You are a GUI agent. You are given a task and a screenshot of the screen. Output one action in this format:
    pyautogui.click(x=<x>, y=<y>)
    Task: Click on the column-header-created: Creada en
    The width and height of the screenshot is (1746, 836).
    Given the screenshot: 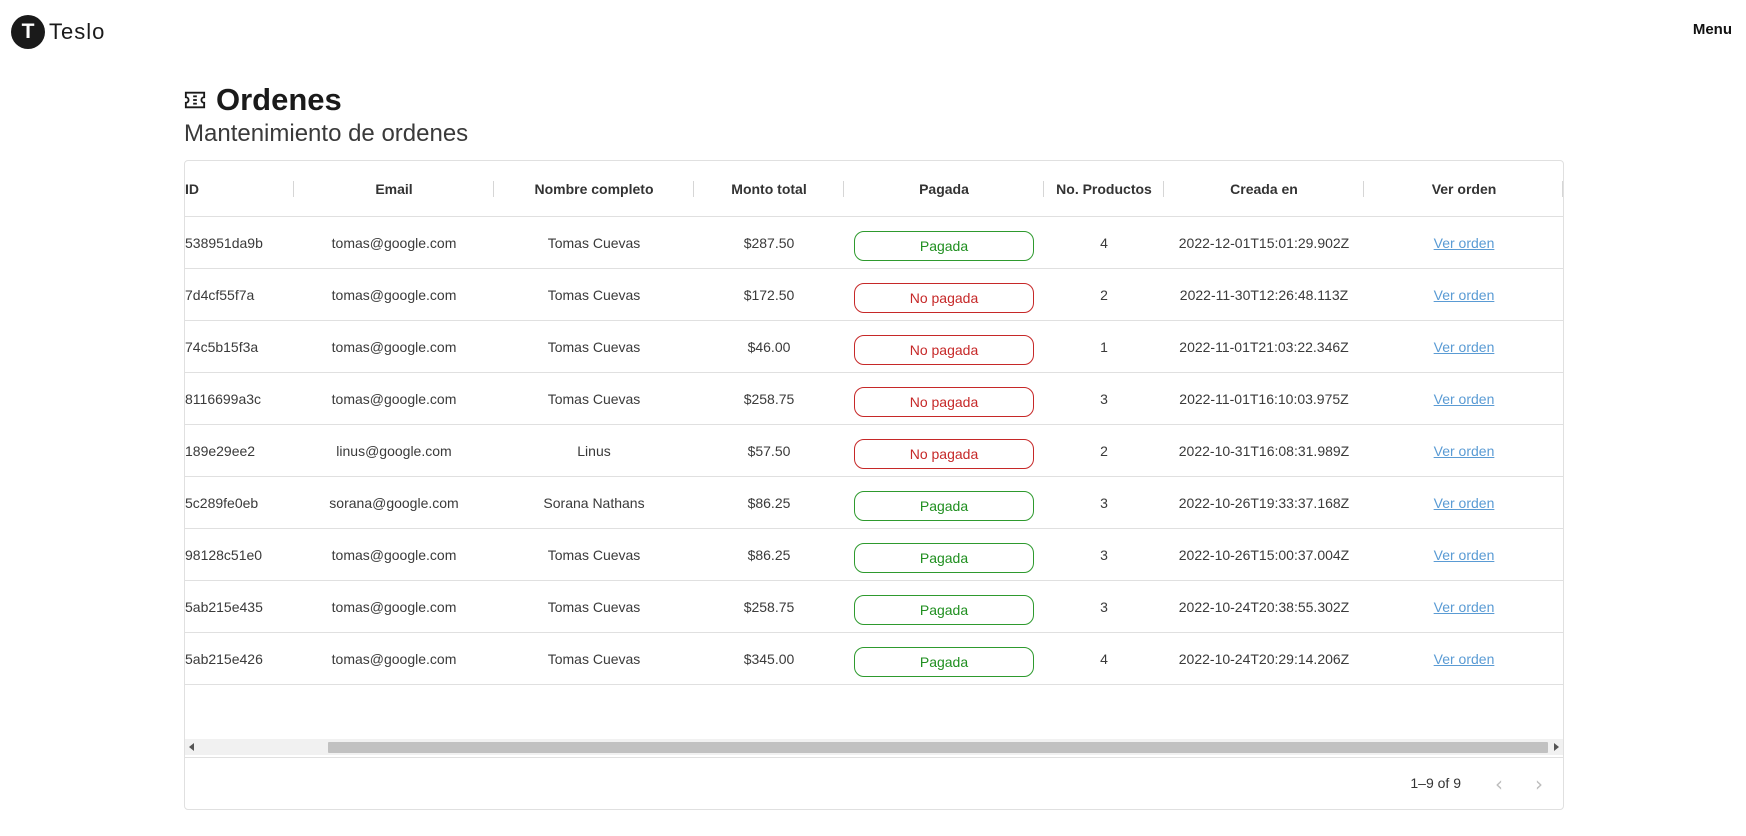 What is the action you would take?
    pyautogui.click(x=1264, y=189)
    